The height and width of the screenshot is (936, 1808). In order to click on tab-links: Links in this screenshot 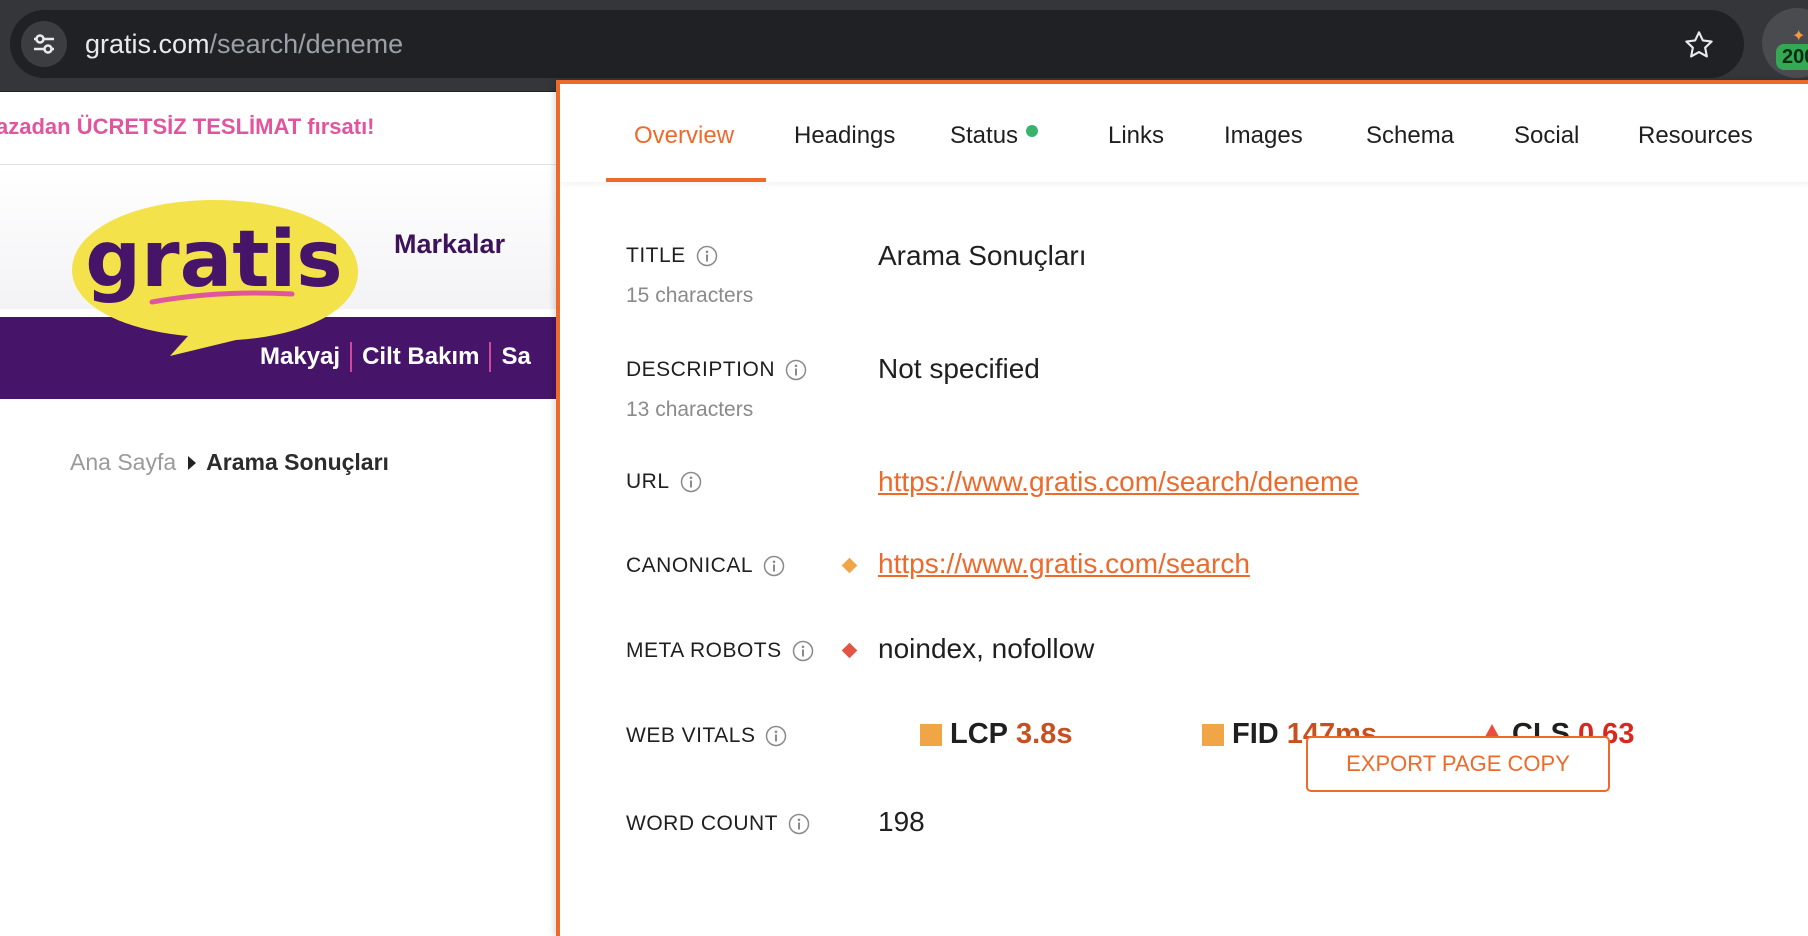, I will do `click(1136, 136)`.